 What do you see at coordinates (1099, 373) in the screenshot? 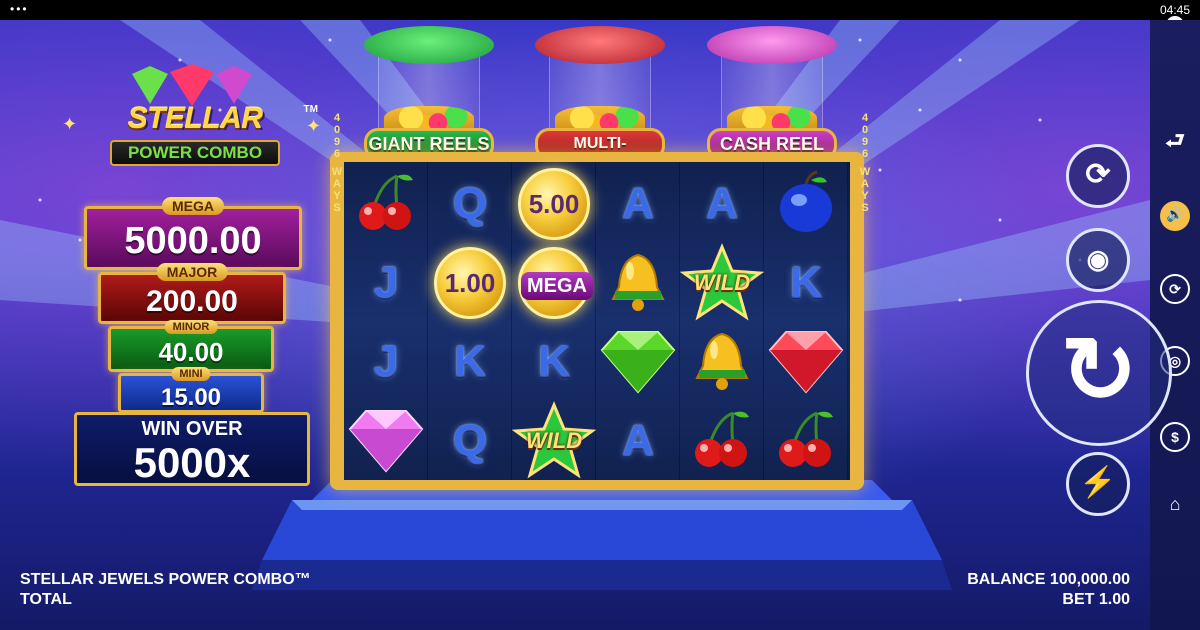
I see `spin-button: ↻` at bounding box center [1099, 373].